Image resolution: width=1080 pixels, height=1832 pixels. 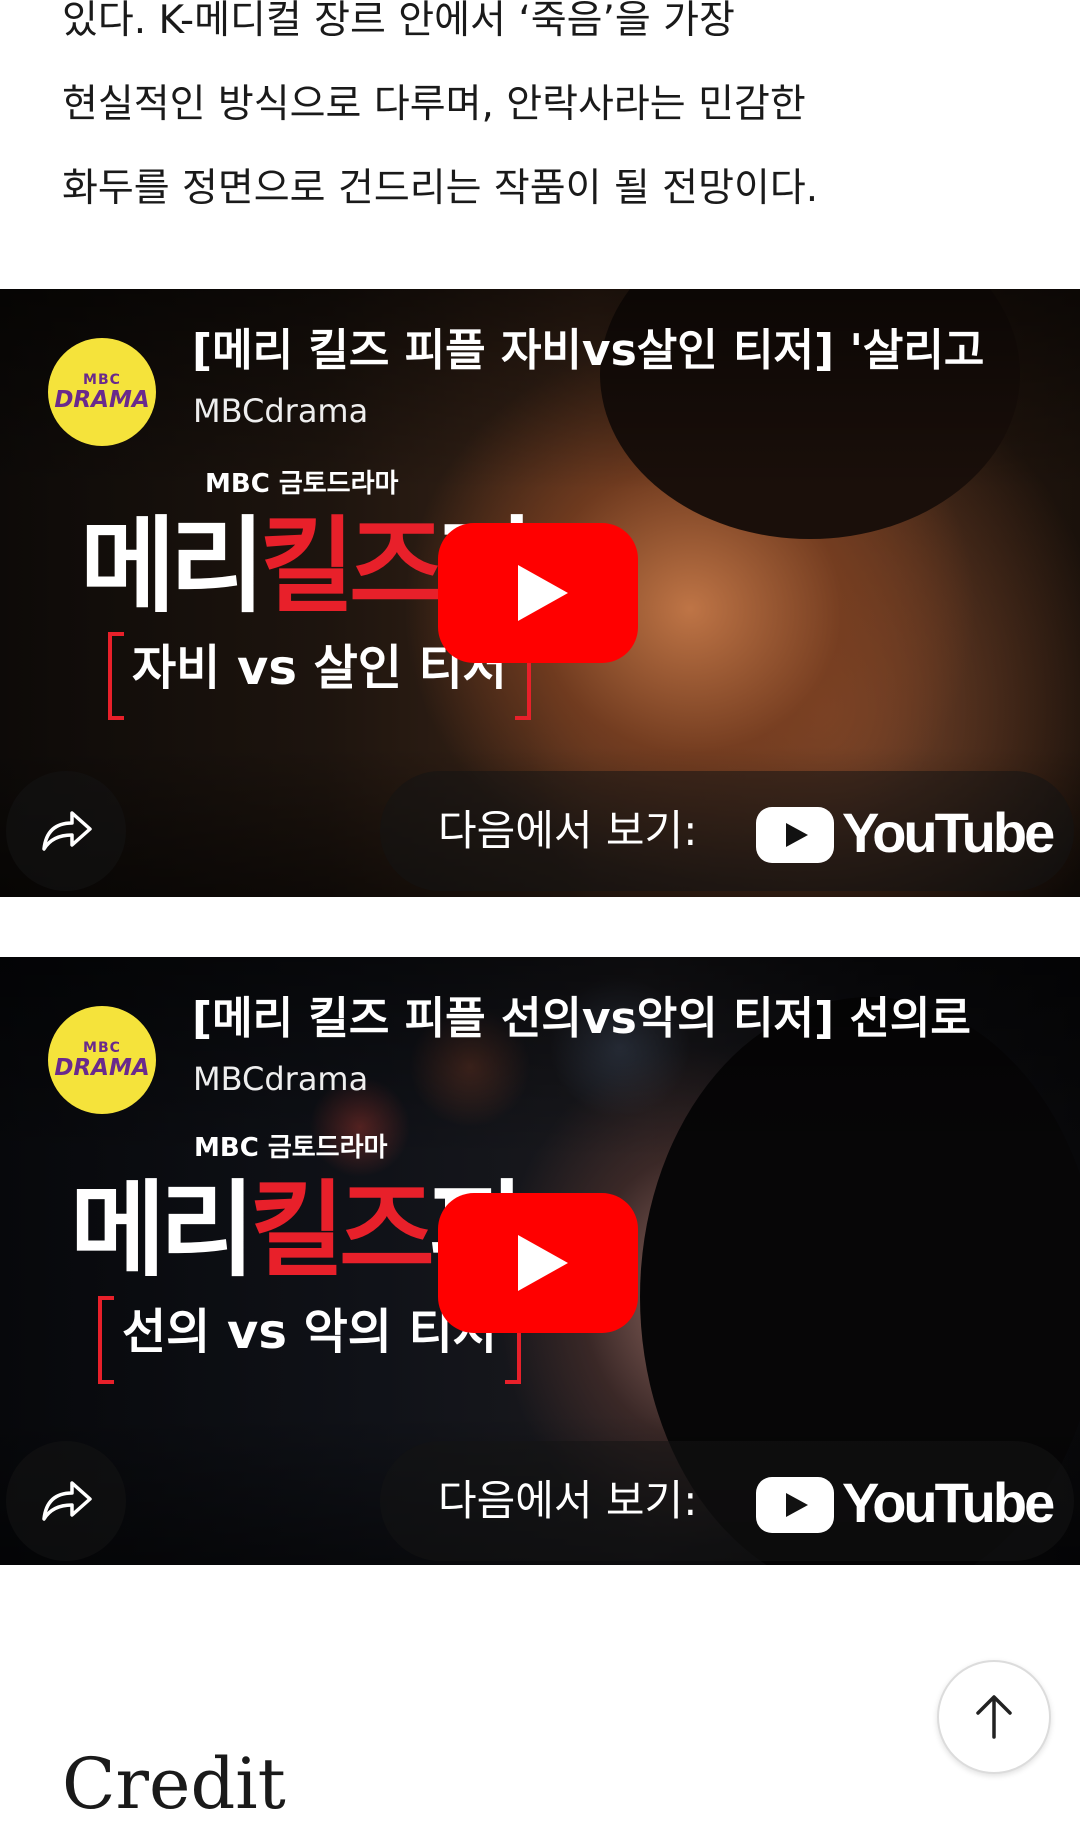 I want to click on credit-heading: Credit, so click(x=174, y=1784).